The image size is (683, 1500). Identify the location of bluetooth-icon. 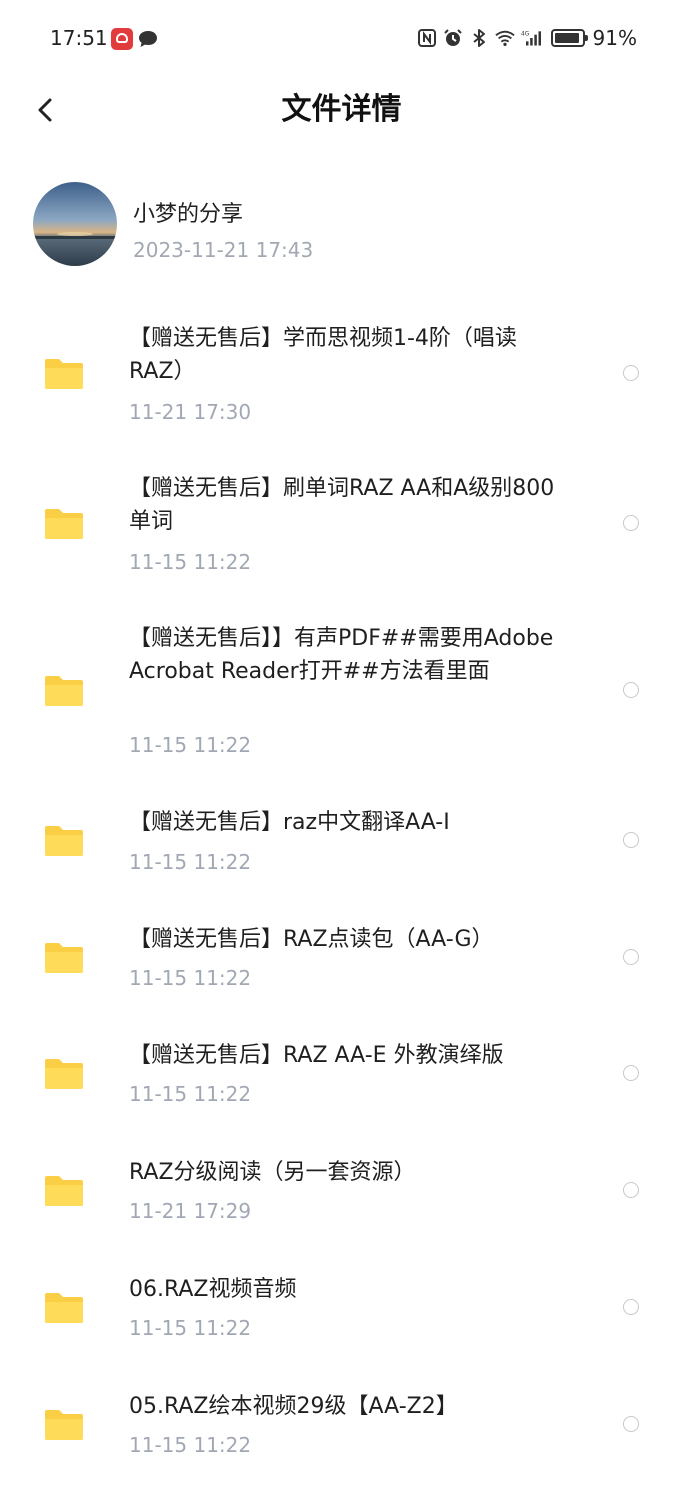
(478, 38).